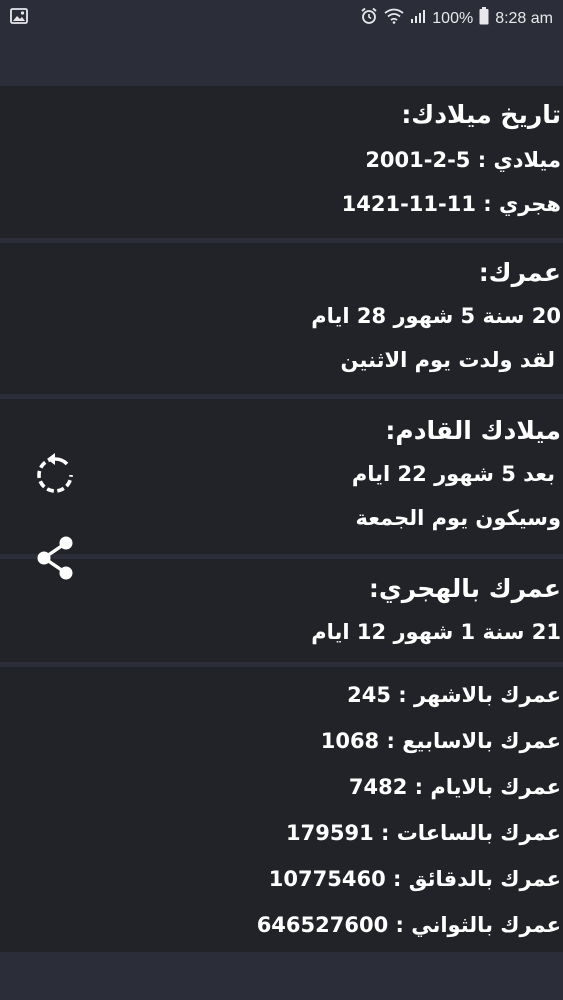 The width and height of the screenshot is (563, 1000). What do you see at coordinates (280, 833) in the screenshot?
I see `total-row: عمرك بالساعات : 179591` at bounding box center [280, 833].